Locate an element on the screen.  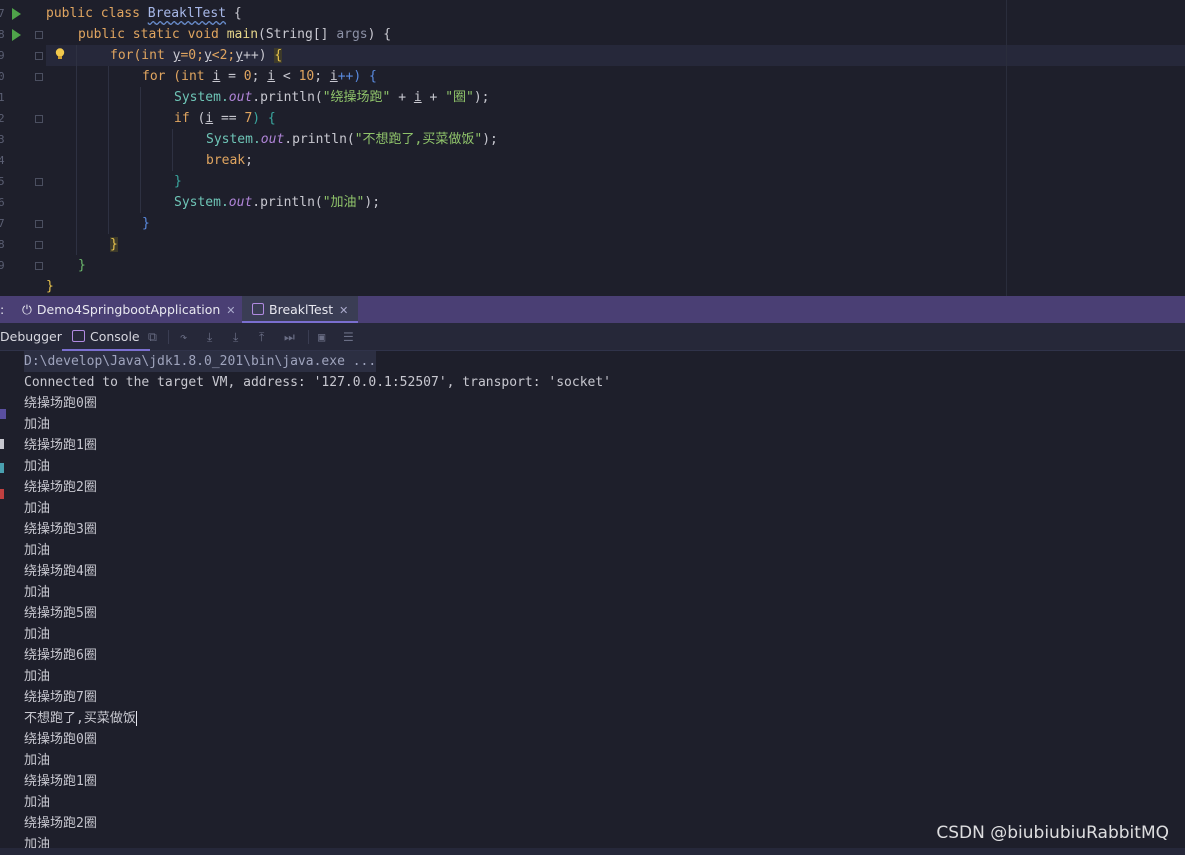
tab-console-label: Console is located at coordinates (115, 336).